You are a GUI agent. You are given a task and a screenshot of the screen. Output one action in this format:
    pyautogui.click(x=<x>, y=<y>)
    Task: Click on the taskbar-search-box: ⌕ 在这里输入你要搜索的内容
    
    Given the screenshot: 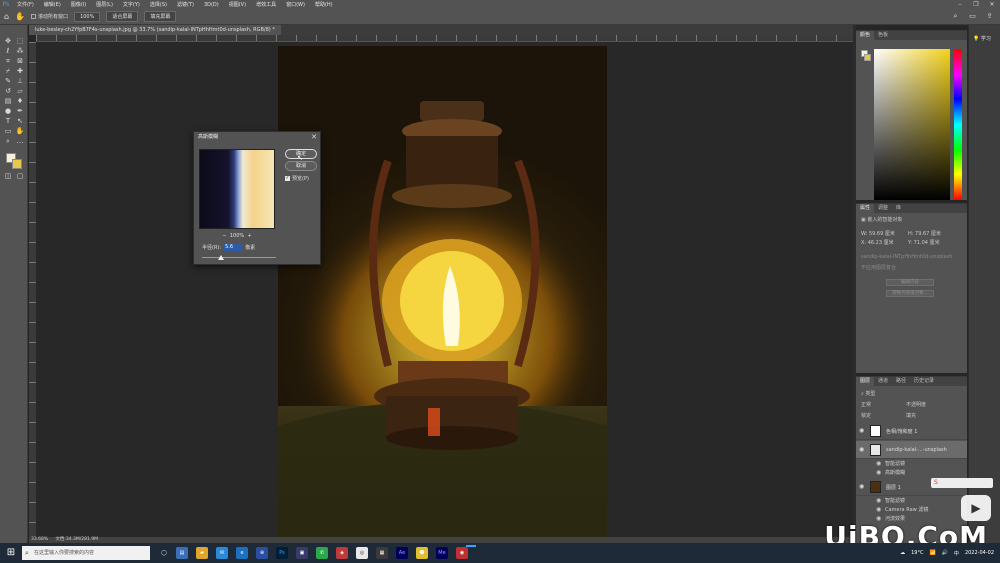 What is the action you would take?
    pyautogui.click(x=86, y=553)
    